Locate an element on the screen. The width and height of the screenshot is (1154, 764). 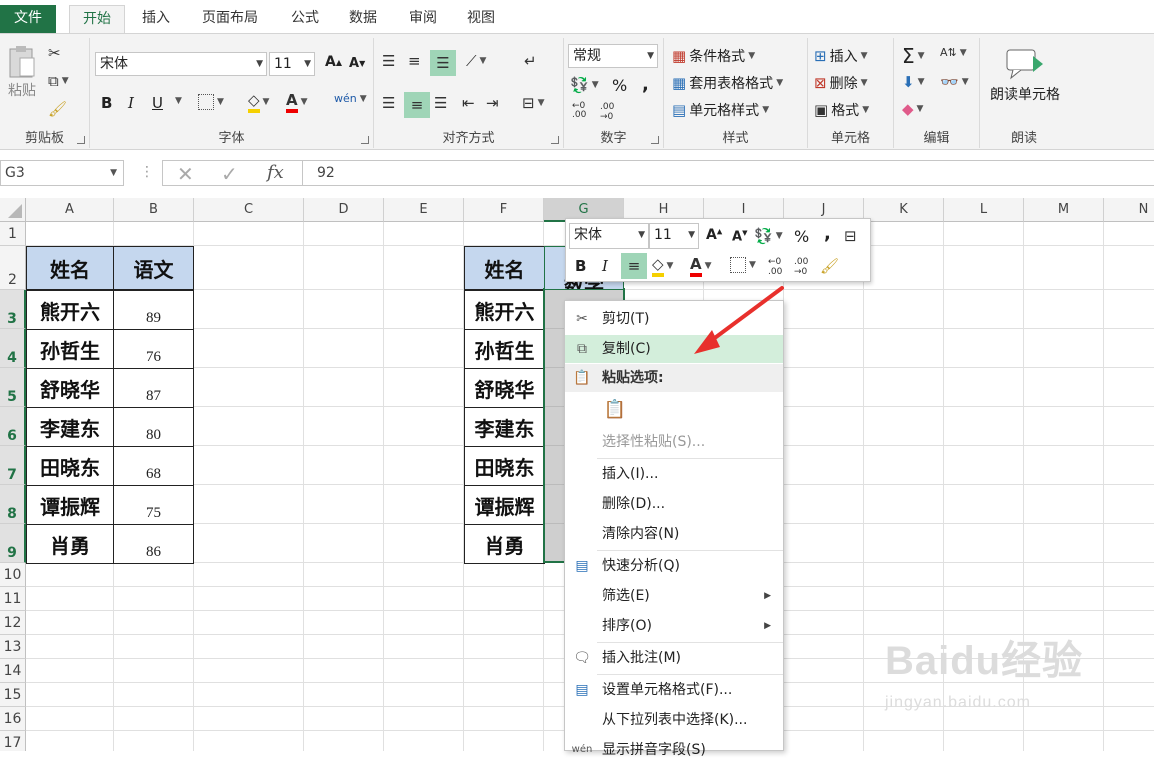
mini-merge-button: ⊟ is located at coordinates (850, 236).